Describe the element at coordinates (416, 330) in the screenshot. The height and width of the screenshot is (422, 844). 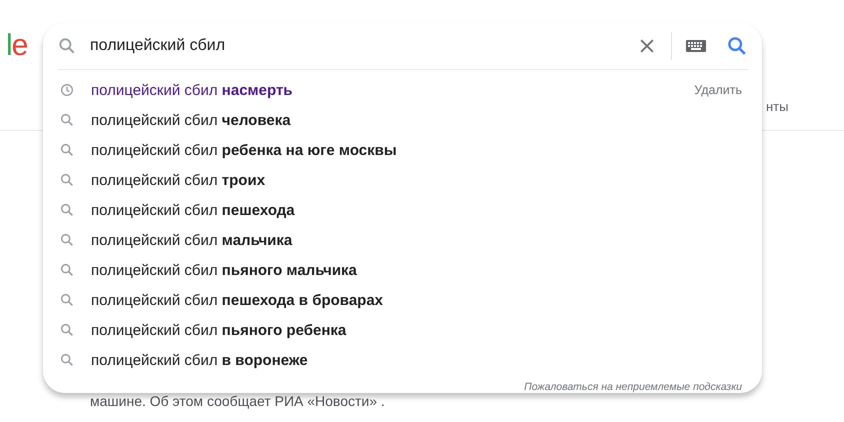
I see `suggestion-item: полицейский сбил пьяного ребенка` at that location.